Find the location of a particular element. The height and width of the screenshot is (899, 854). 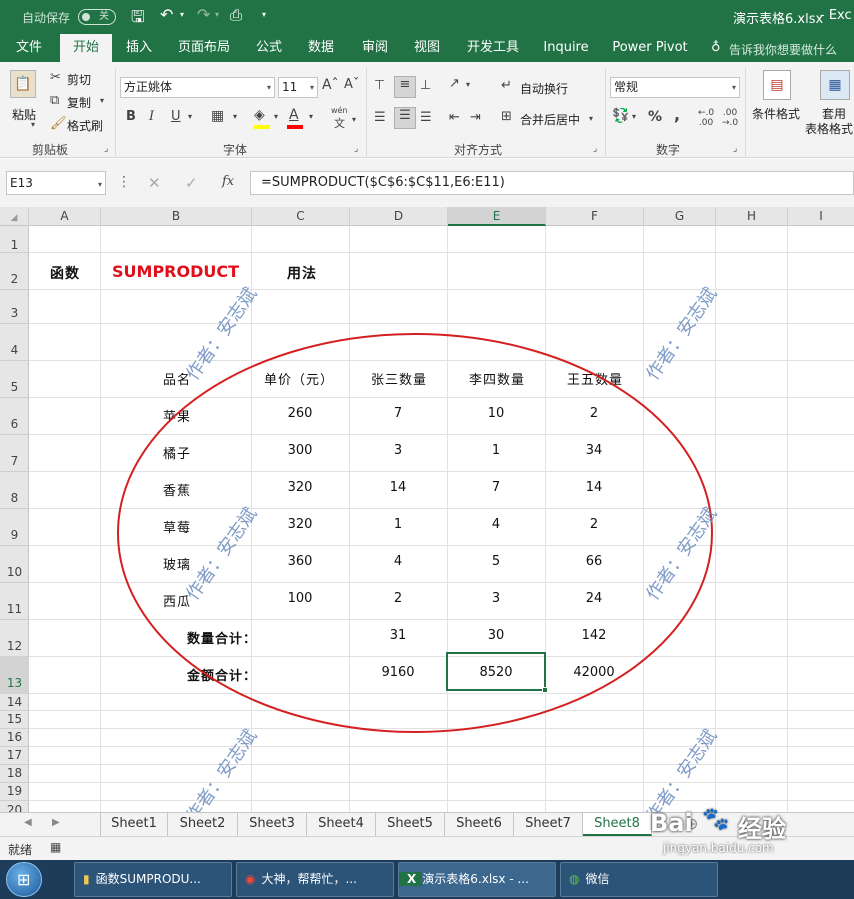

column-header-g: G is located at coordinates (680, 216).